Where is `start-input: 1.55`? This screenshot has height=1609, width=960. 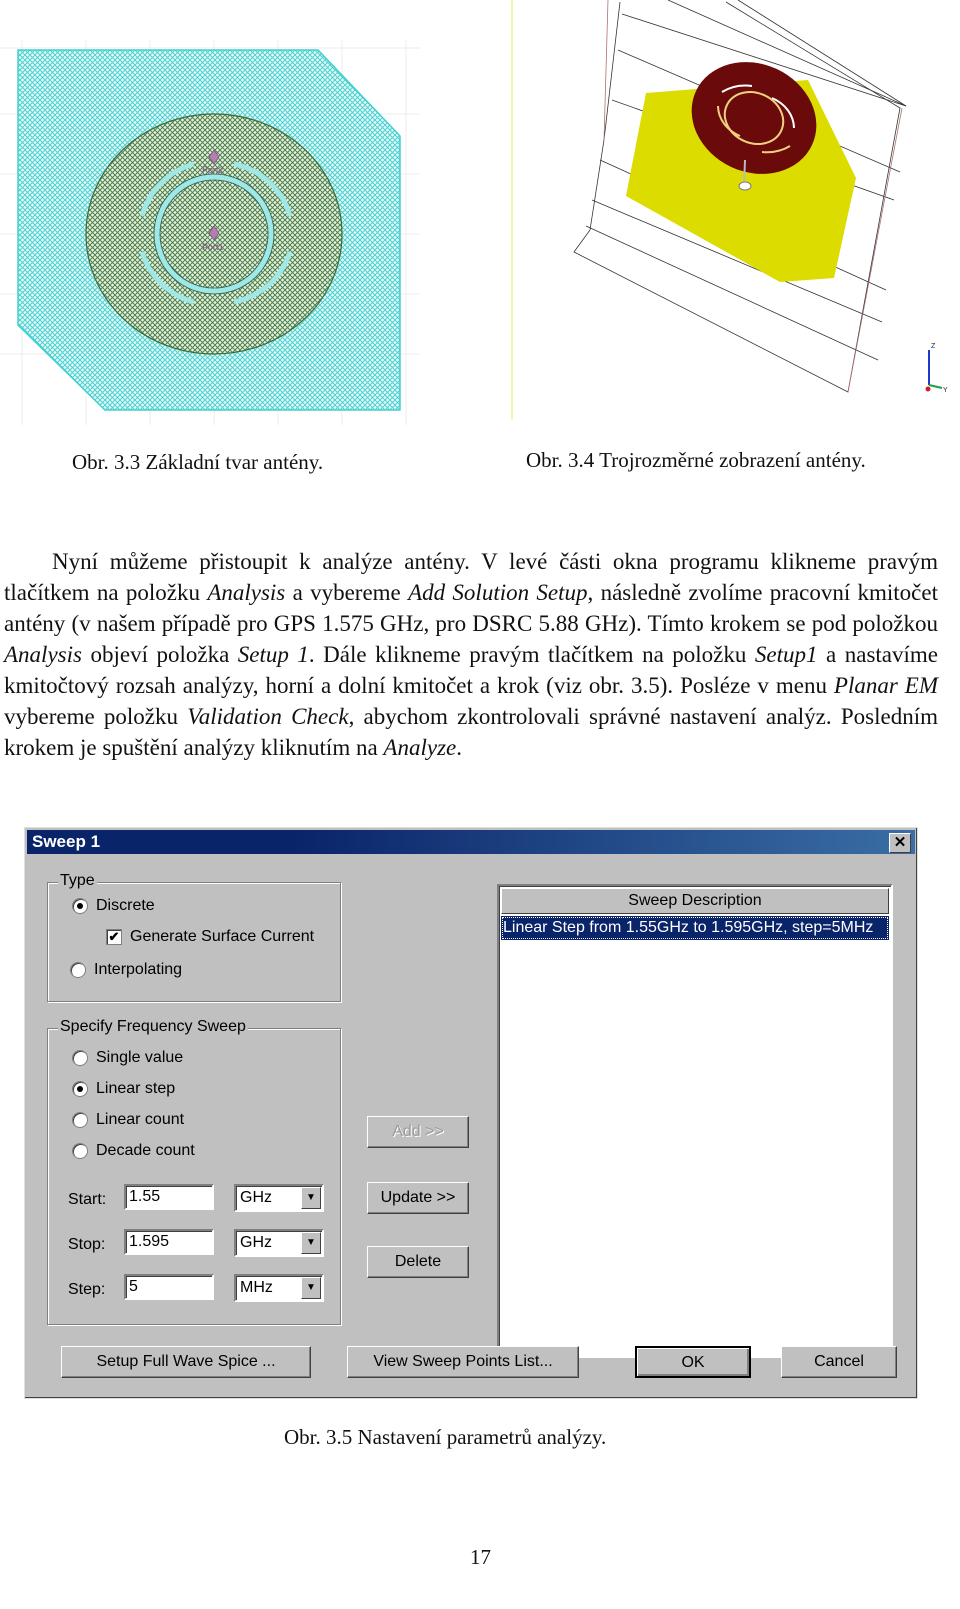
start-input: 1.55 is located at coordinates (169, 1197).